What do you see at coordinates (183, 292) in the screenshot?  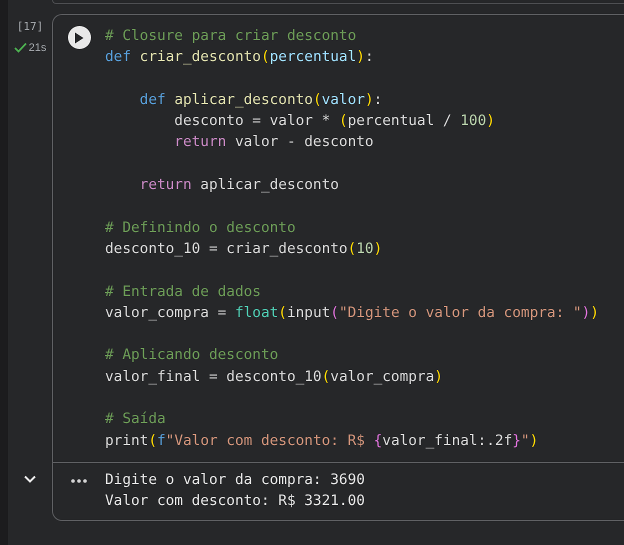 I see `code-line: # Entrada de dados` at bounding box center [183, 292].